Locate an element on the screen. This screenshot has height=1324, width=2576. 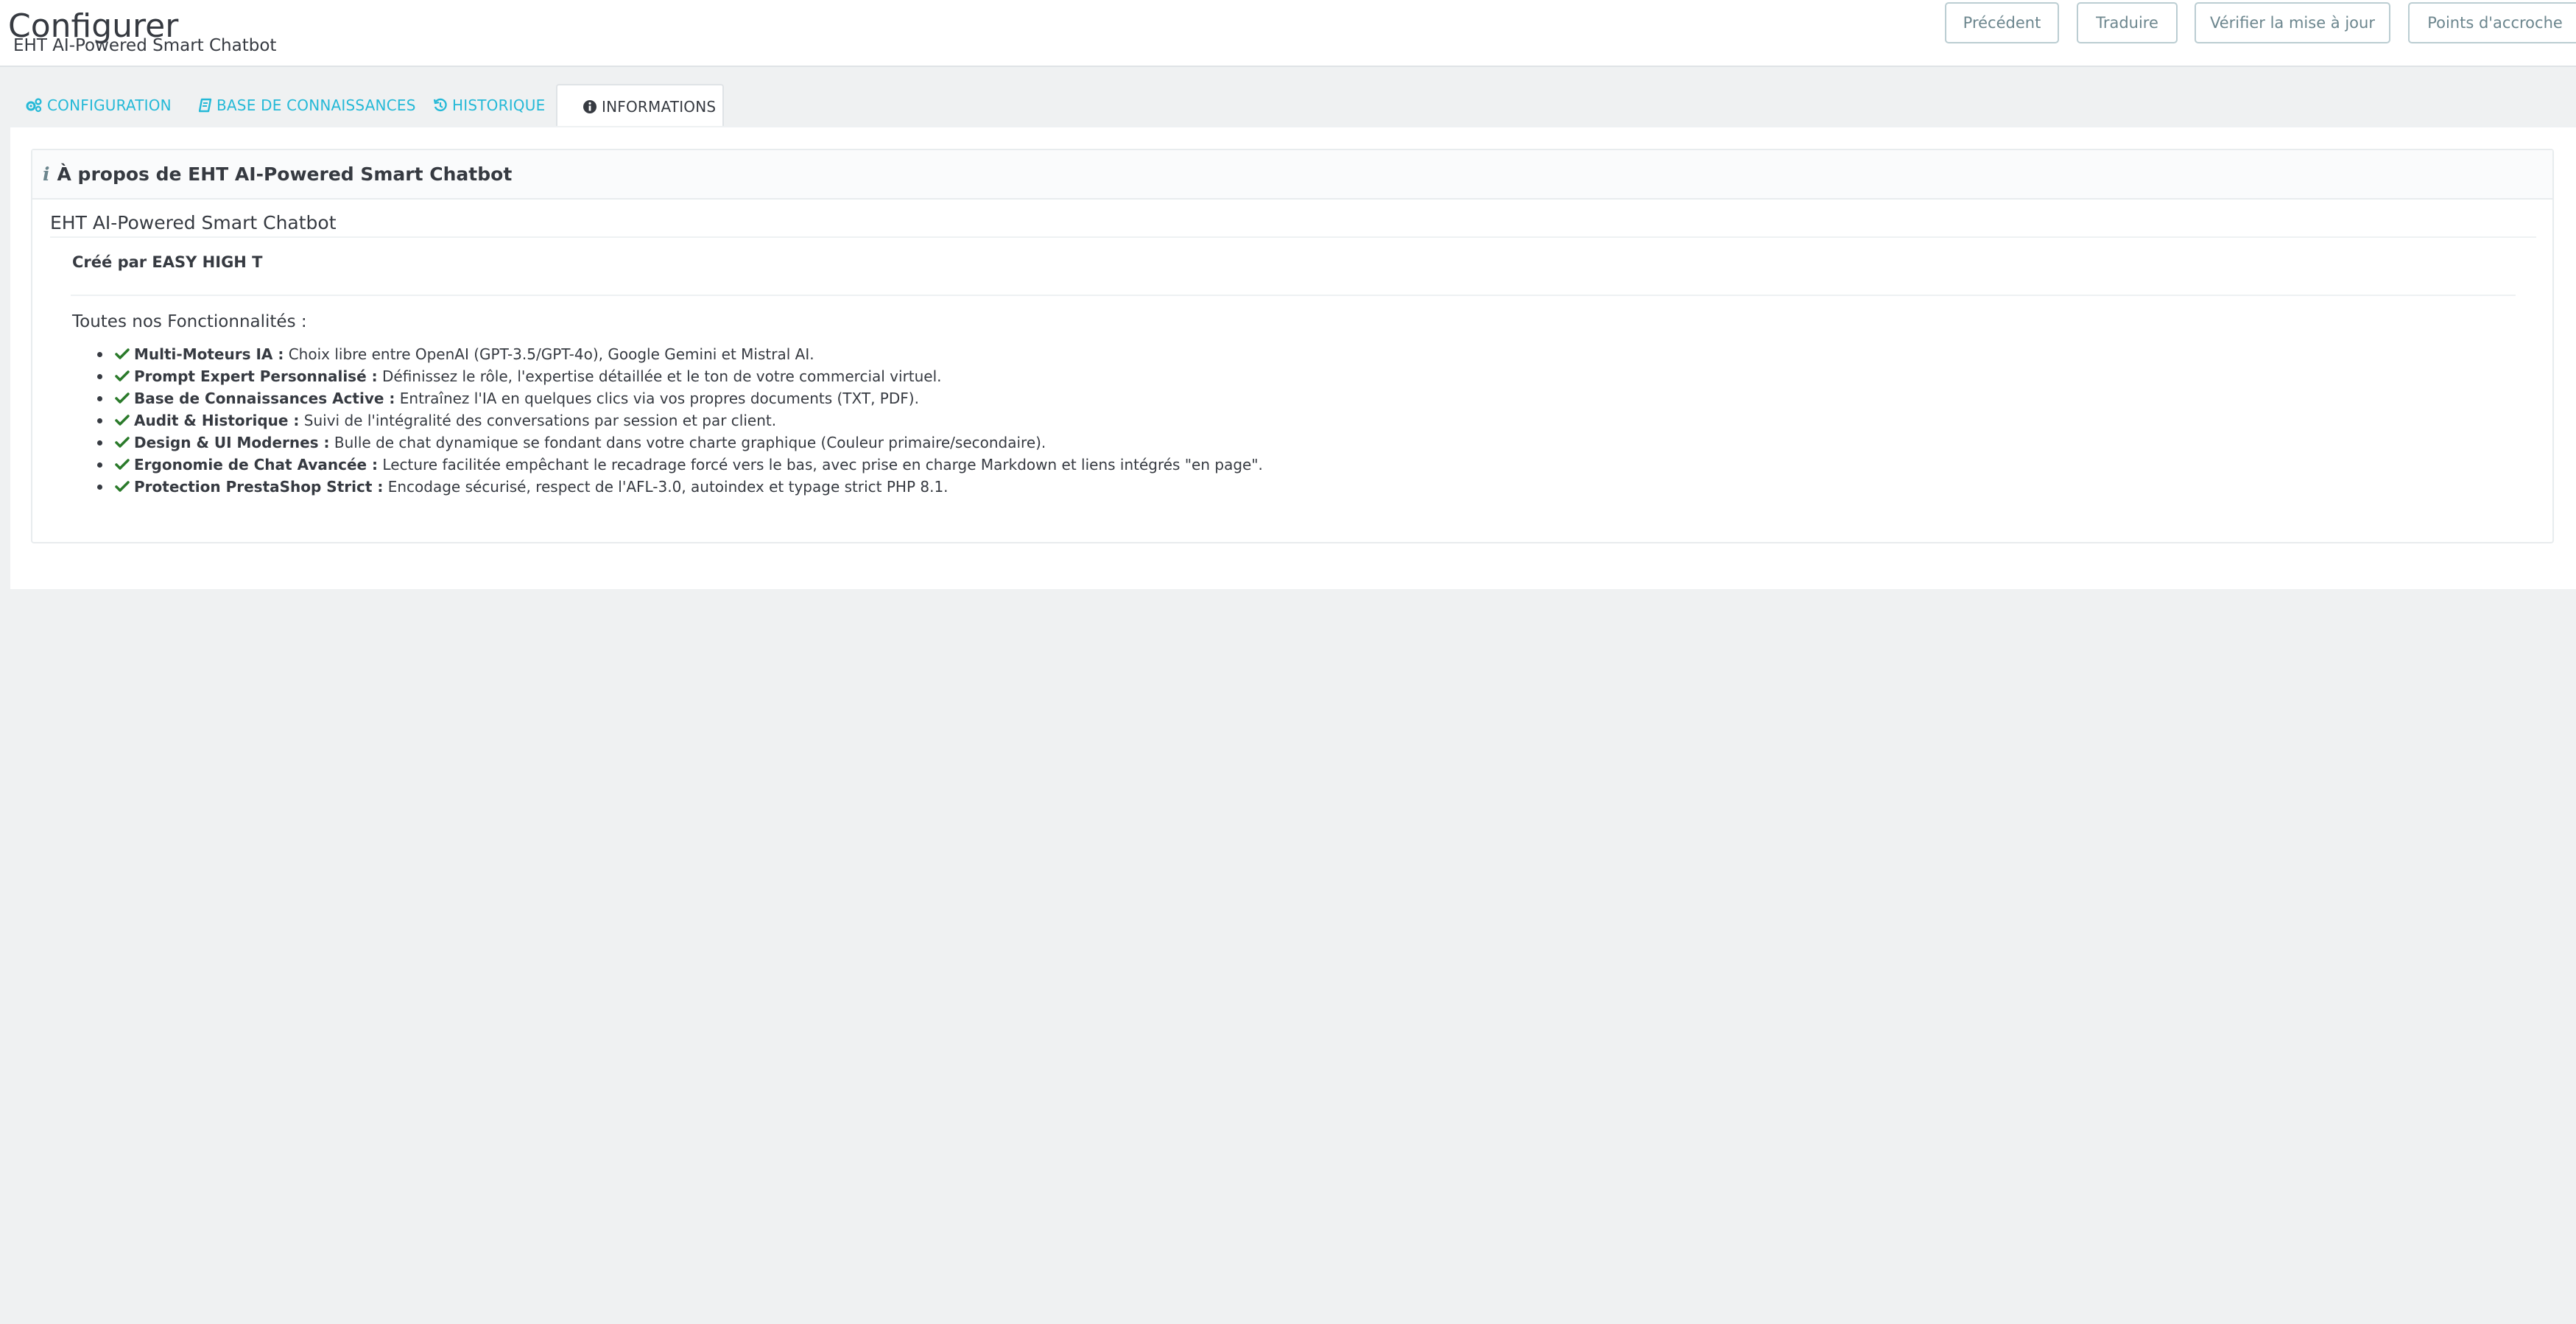
module-name: EHT AI-Powered Smart Chatbot is located at coordinates (1293, 224).